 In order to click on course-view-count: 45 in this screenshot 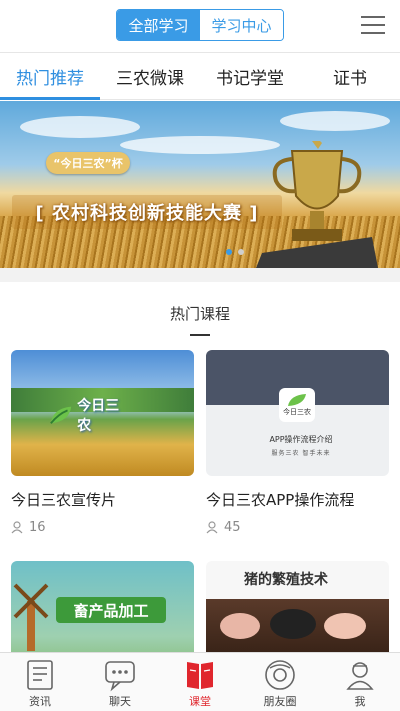, I will do `click(232, 527)`.